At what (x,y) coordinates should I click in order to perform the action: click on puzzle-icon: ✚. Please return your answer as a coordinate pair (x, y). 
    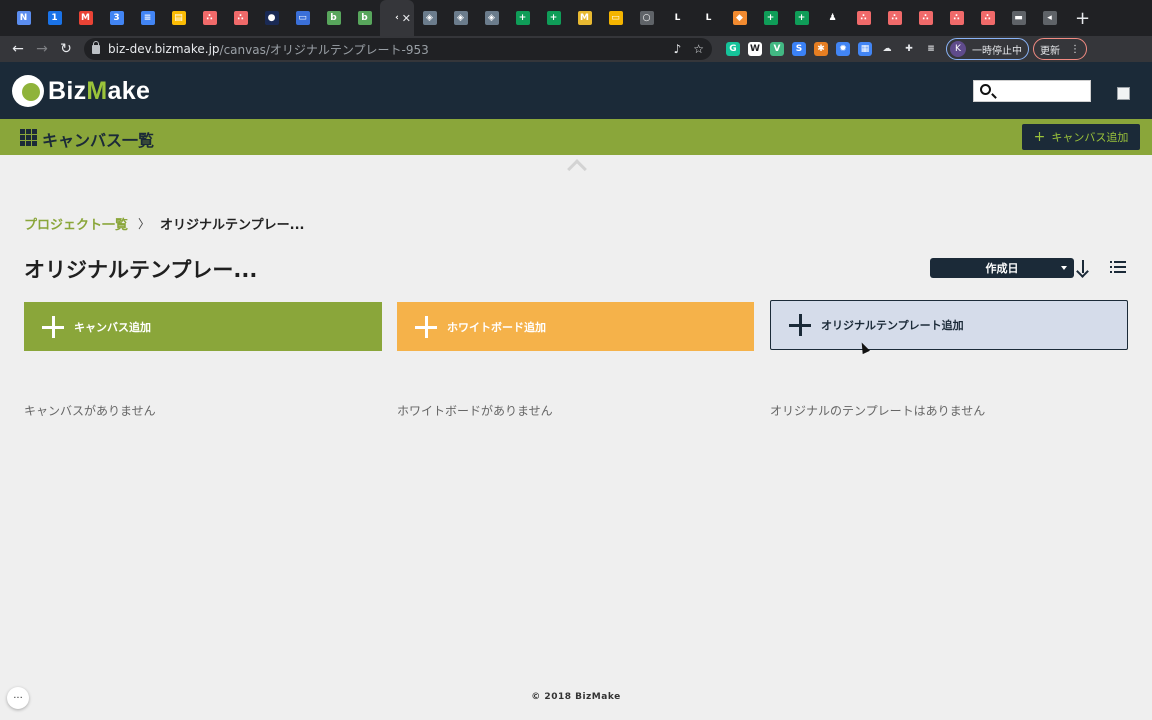
    Looking at the image, I should click on (909, 49).